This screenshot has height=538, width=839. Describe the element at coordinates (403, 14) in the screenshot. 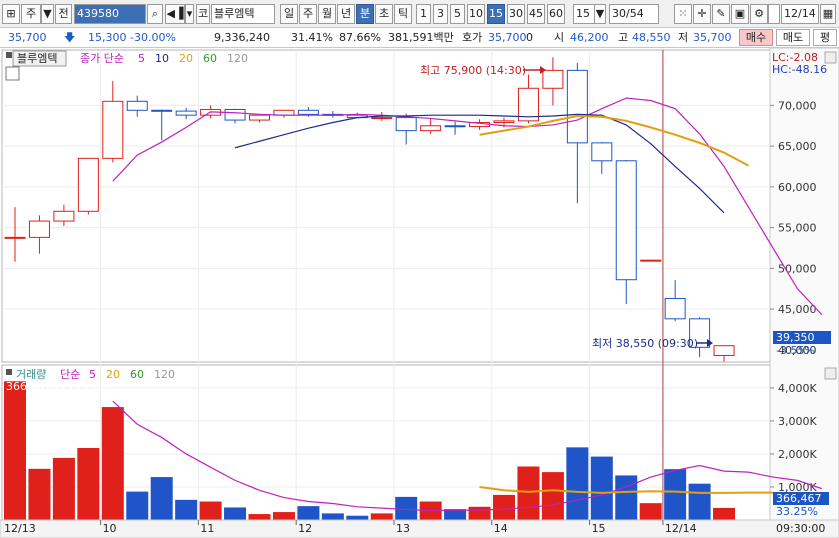

I see `period-tab-6: 틱` at that location.